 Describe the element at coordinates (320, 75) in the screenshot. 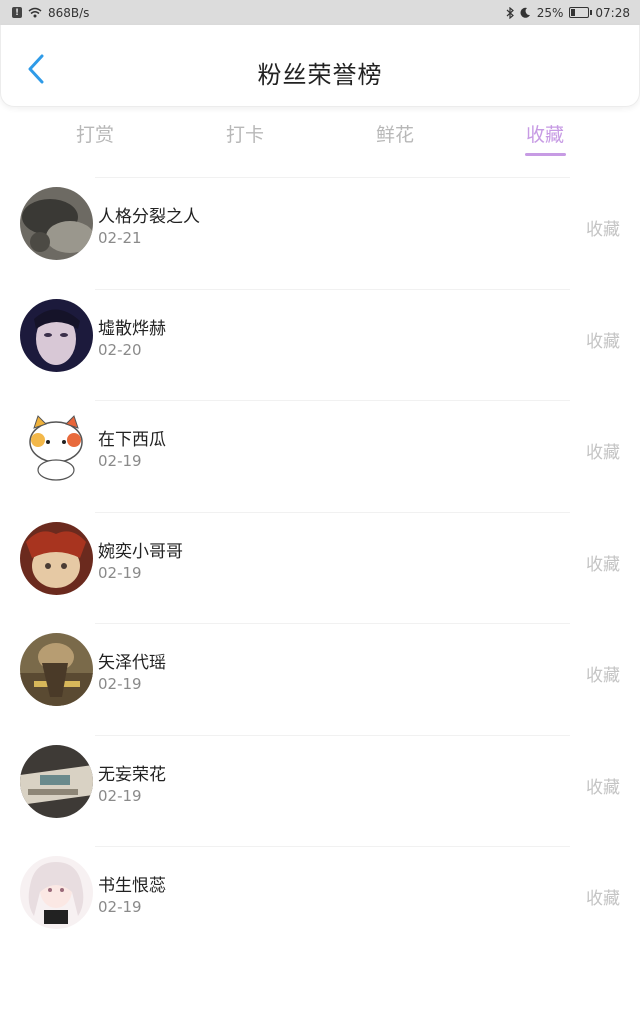

I see `page-title: 粉丝荣誉榜` at that location.